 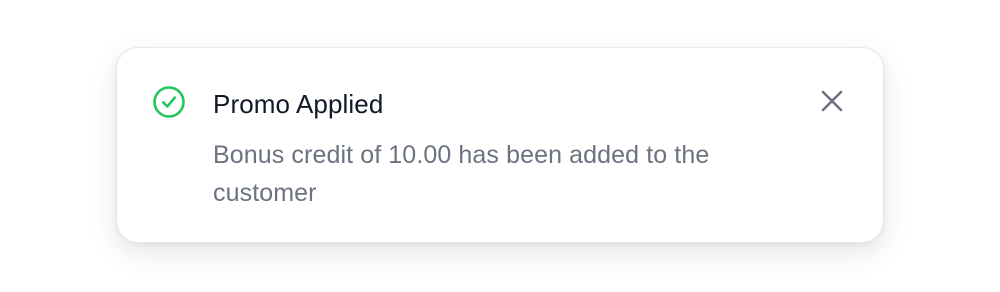 I want to click on close-icon, so click(x=832, y=101).